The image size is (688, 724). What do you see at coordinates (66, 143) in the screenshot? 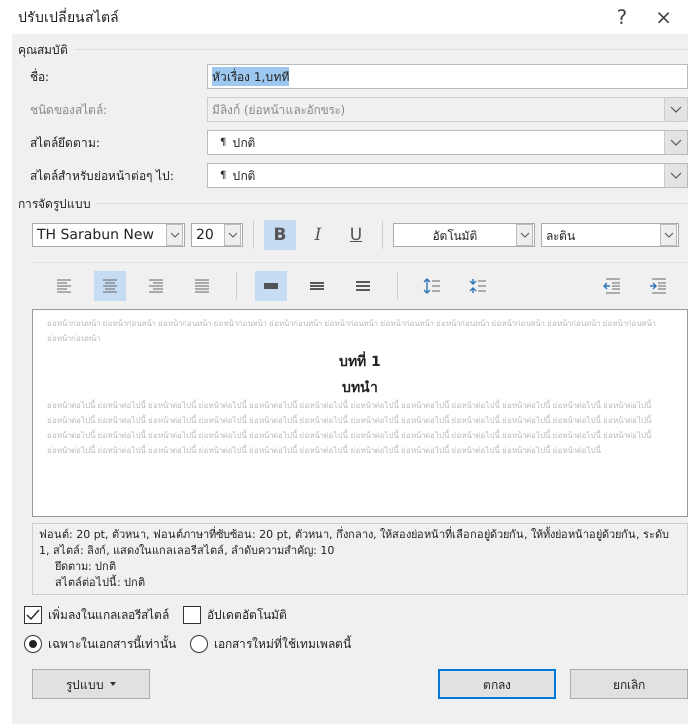
I see `field-label: สไตล์ยึดตาม:` at bounding box center [66, 143].